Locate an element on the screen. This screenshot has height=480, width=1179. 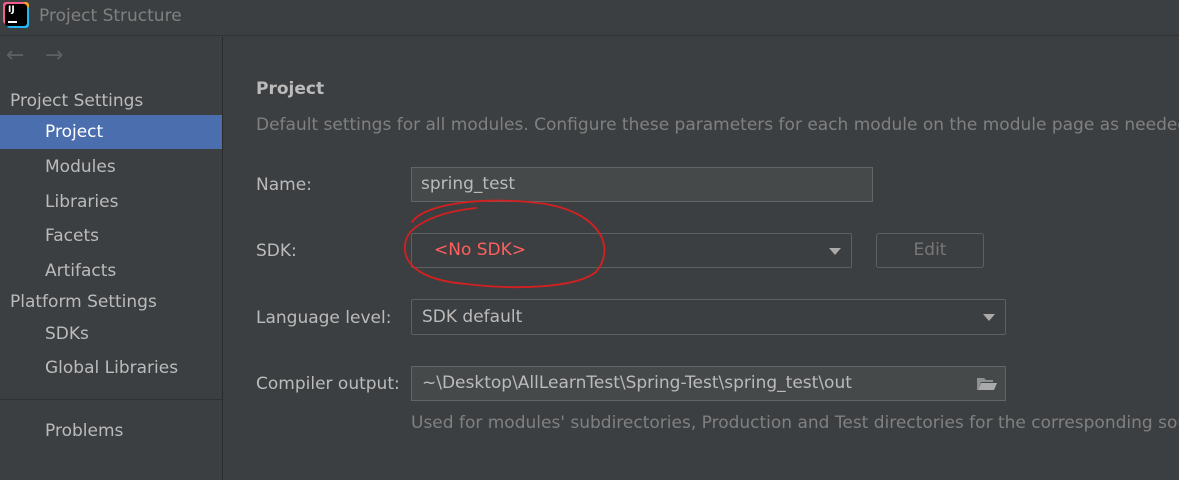
sdk-dropdown-value: <No SDK> is located at coordinates (480, 250).